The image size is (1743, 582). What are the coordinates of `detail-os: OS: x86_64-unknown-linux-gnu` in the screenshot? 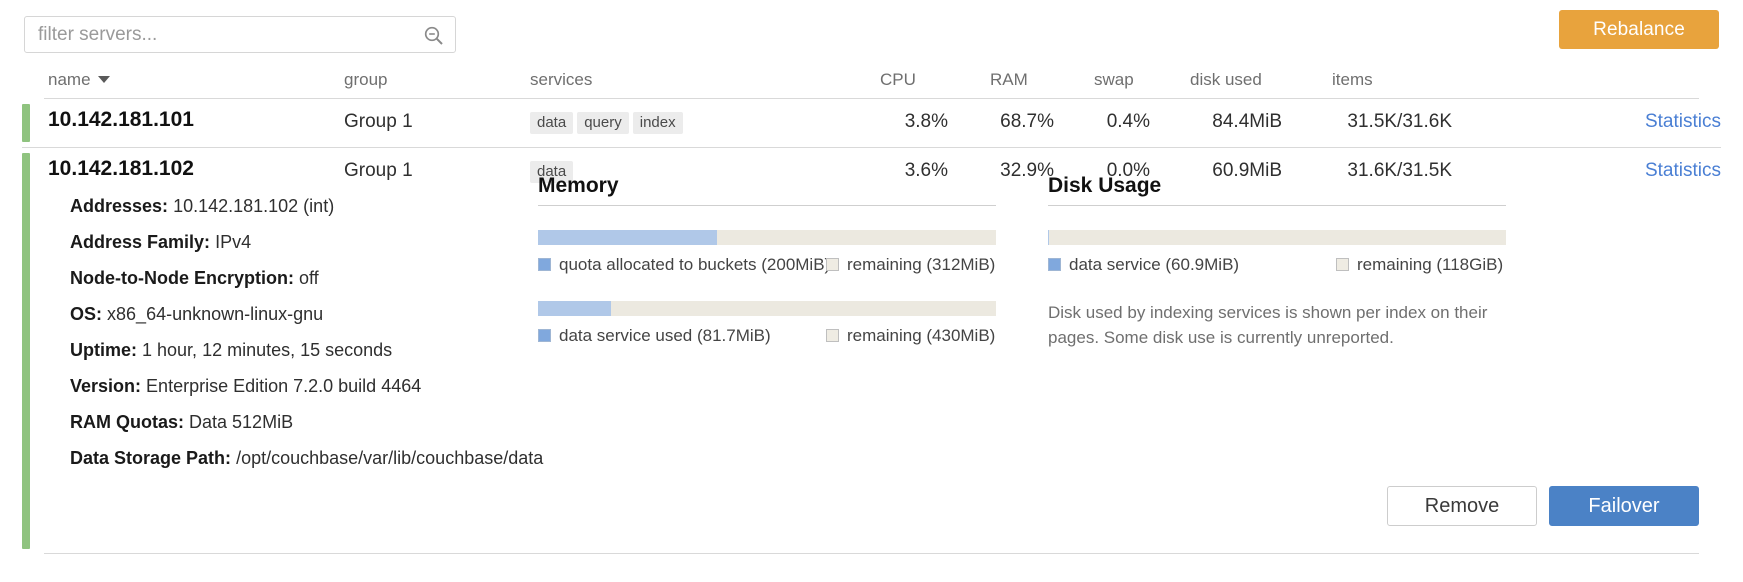 It's located at (196, 314).